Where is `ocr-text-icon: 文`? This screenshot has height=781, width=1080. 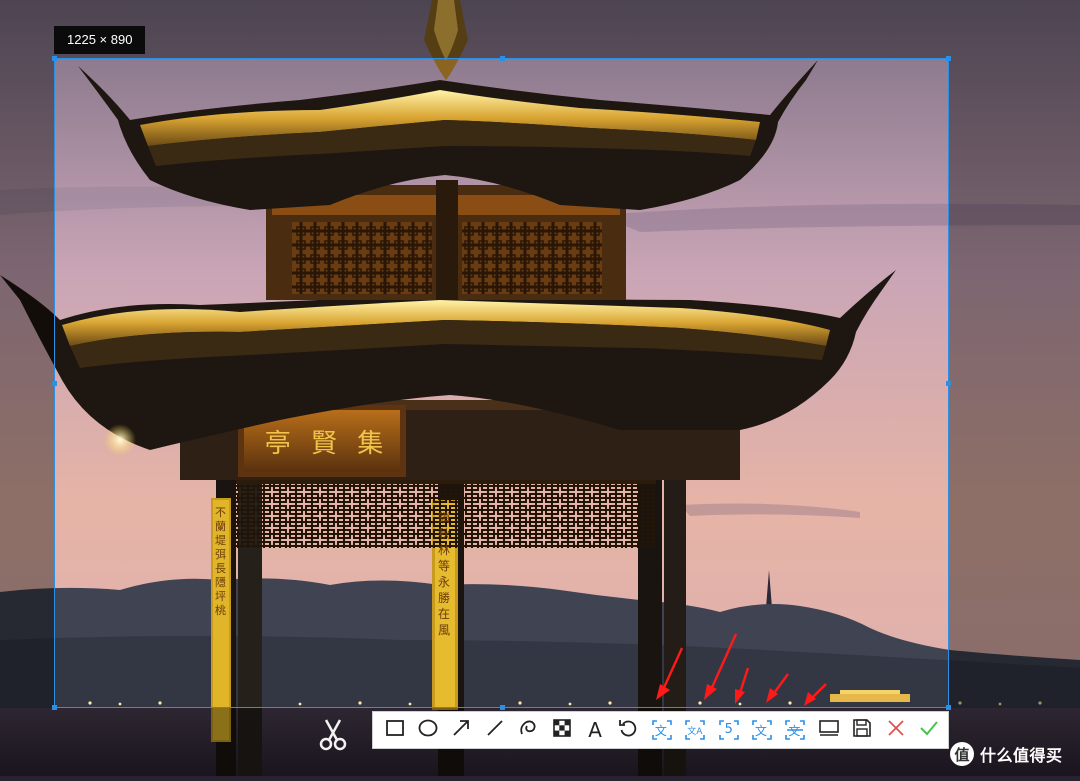
ocr-text-icon: 文 is located at coordinates (662, 730).